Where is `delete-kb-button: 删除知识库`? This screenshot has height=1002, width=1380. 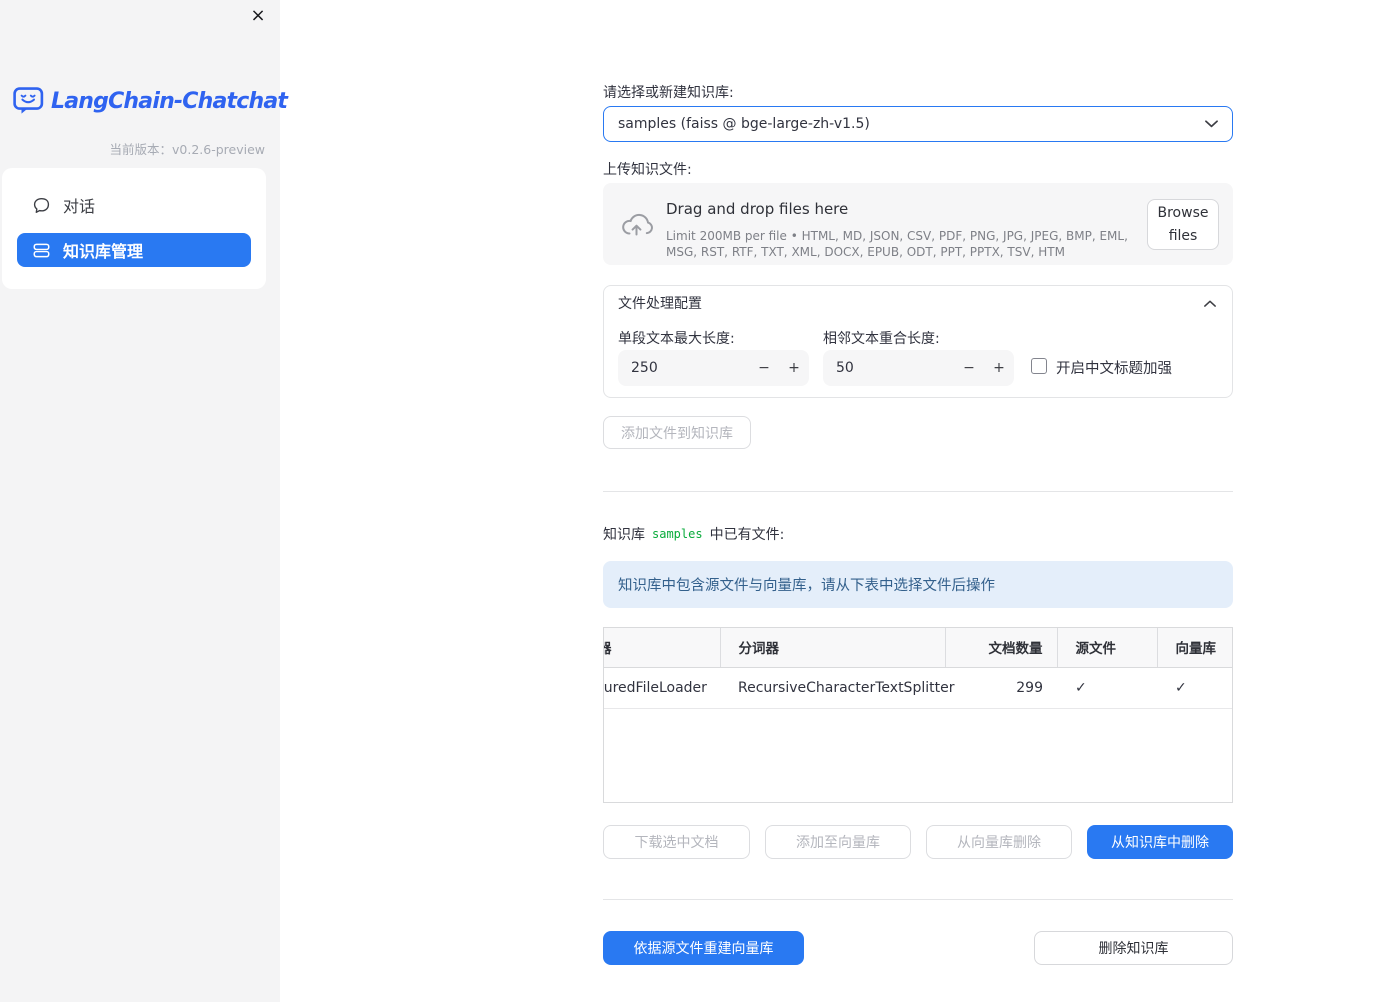
delete-kb-button: 删除知识库 is located at coordinates (1133, 948).